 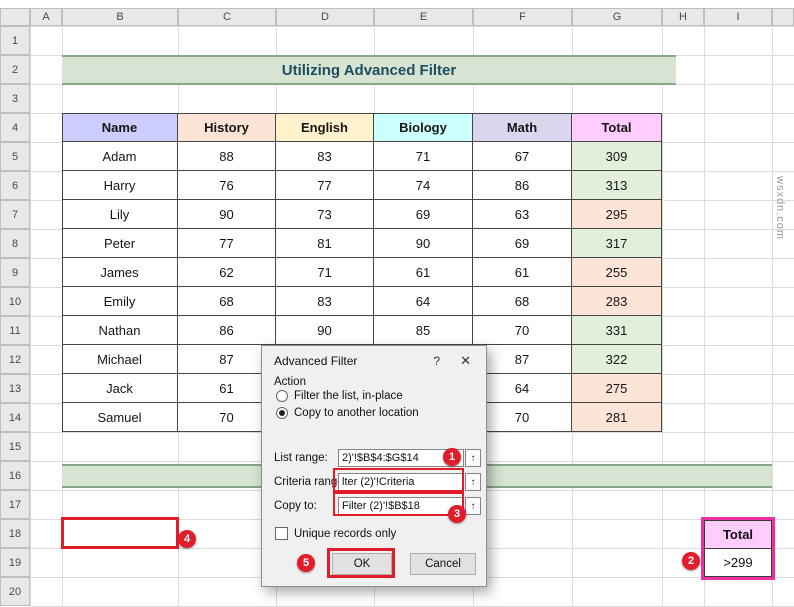 What do you see at coordinates (15, 446) in the screenshot?
I see `row-header-15: 15` at bounding box center [15, 446].